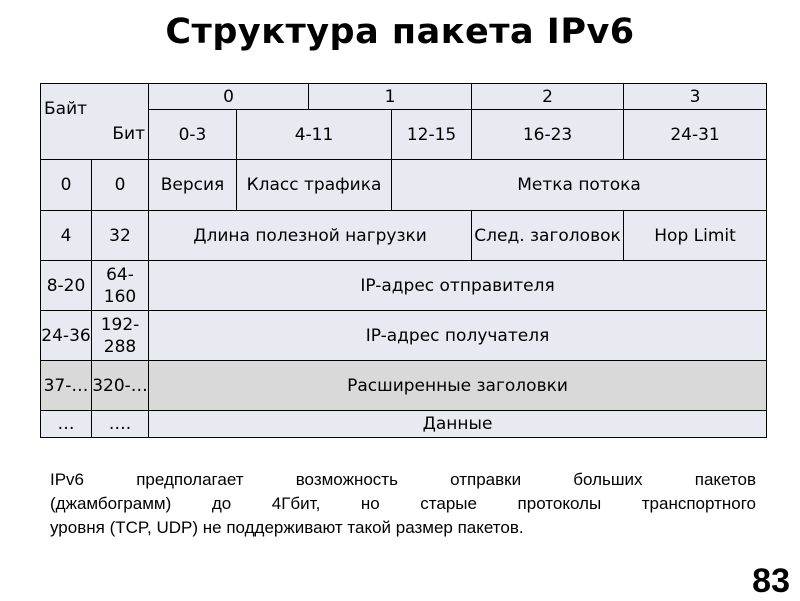  Describe the element at coordinates (128, 134) in the screenshot. I see `bit-label: Бит` at that location.